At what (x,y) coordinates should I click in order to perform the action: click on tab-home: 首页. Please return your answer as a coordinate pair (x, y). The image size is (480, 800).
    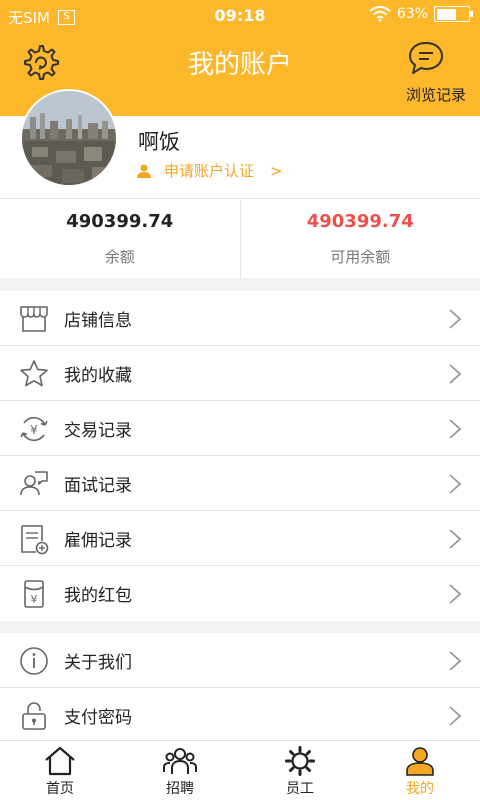
    Looking at the image, I should click on (60, 770).